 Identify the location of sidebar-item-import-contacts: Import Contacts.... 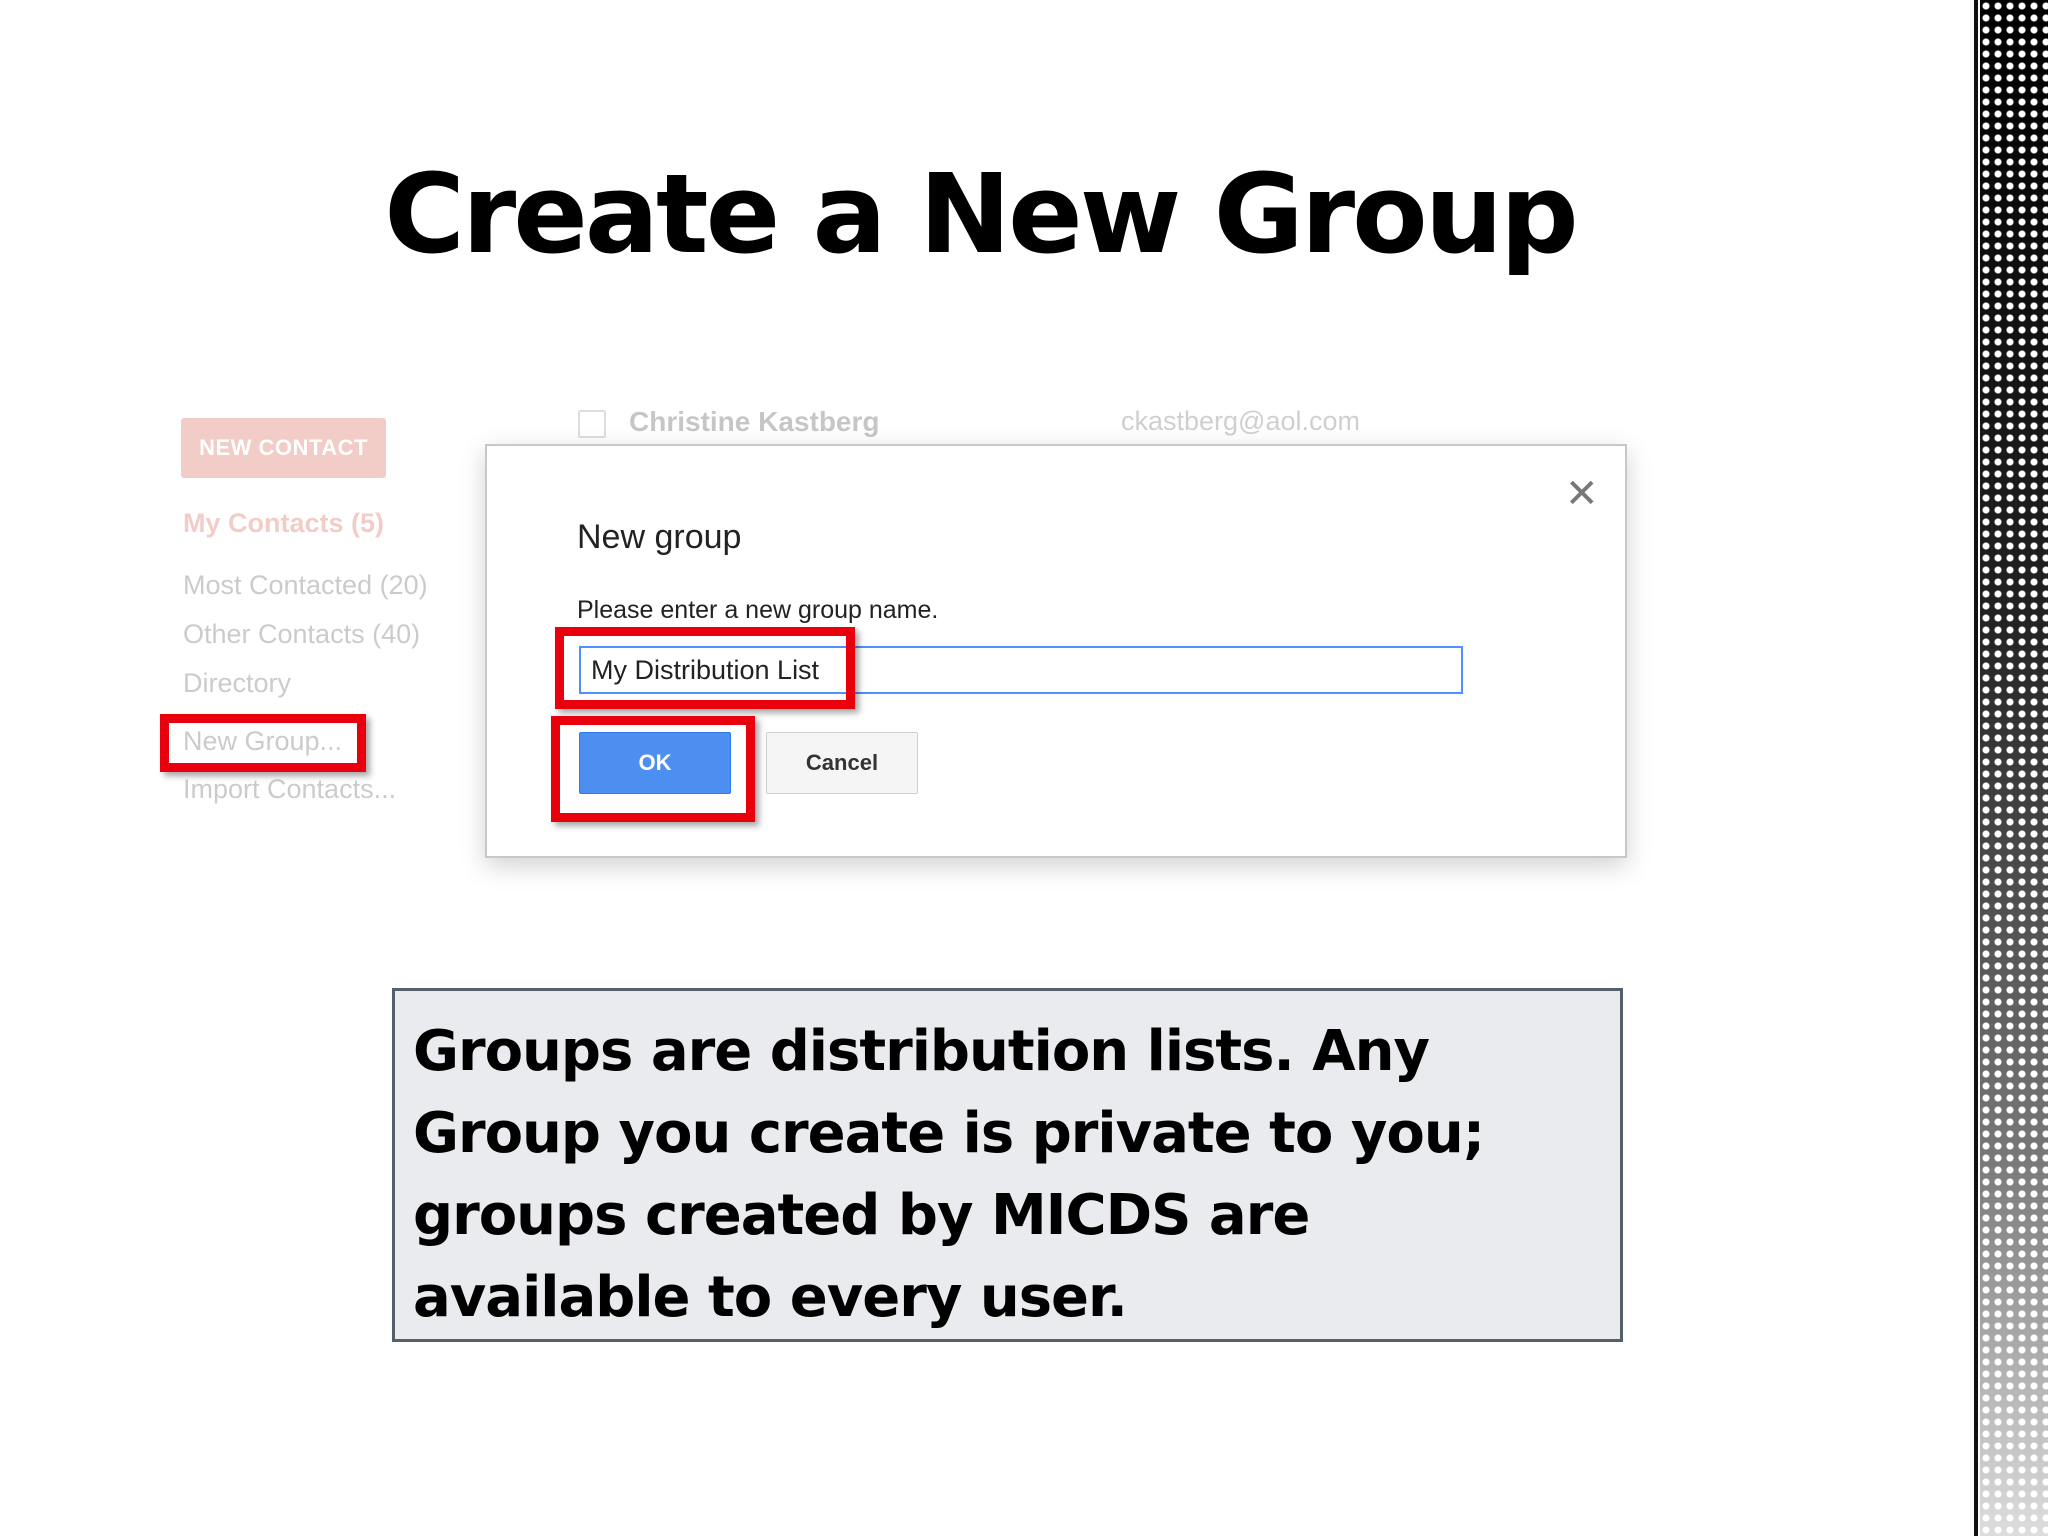
(289, 789).